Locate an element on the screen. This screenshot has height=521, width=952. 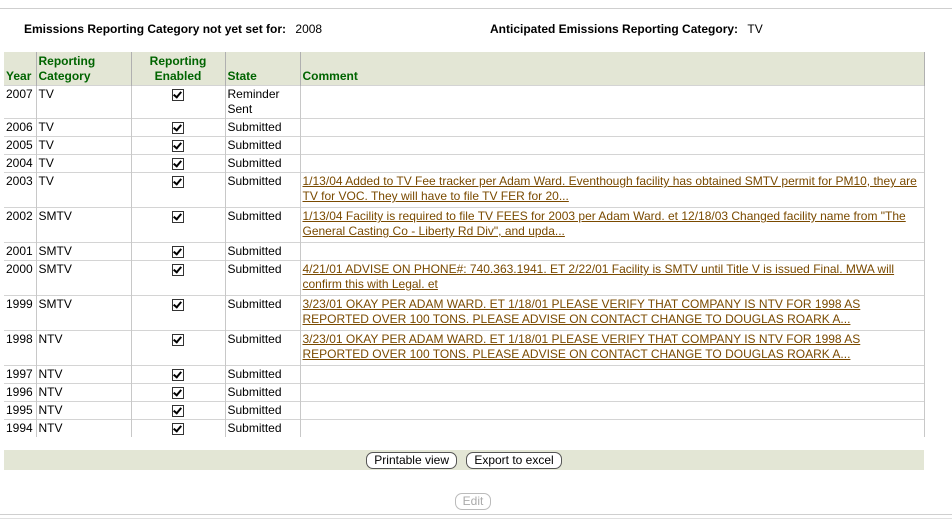
state-cell: Reminder Sent is located at coordinates (263, 102).